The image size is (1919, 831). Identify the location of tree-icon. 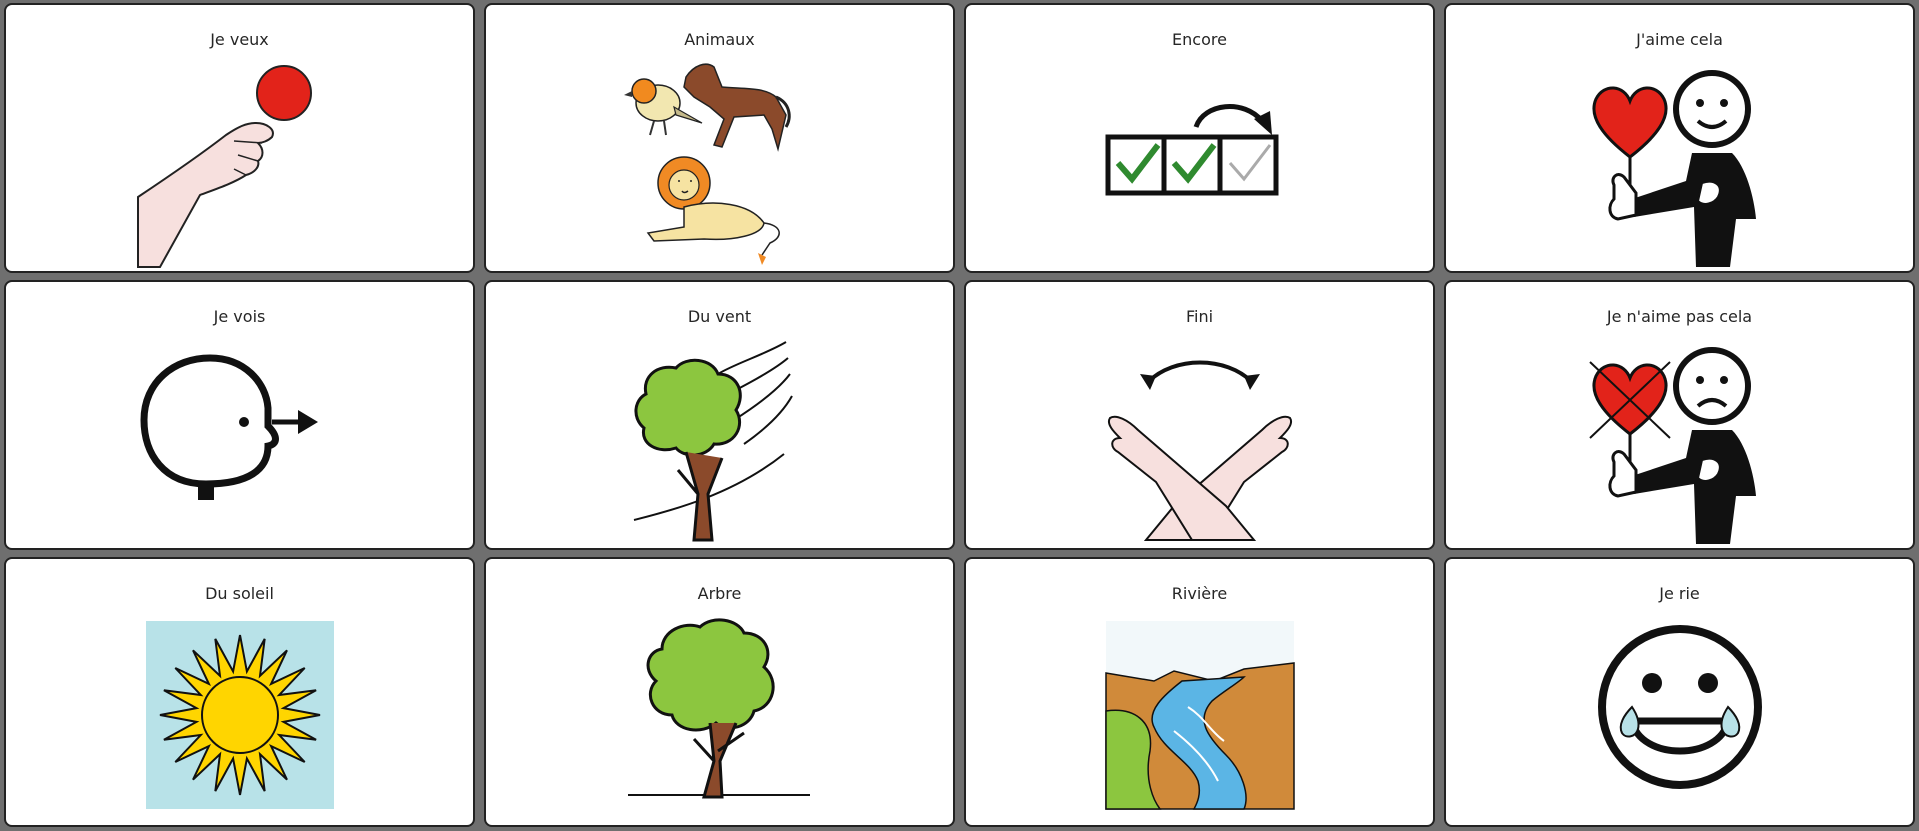
(718, 708).